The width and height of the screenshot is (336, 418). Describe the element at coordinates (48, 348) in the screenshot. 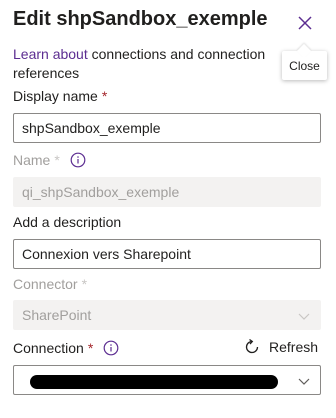

I see `connection-label-text: Connection` at that location.